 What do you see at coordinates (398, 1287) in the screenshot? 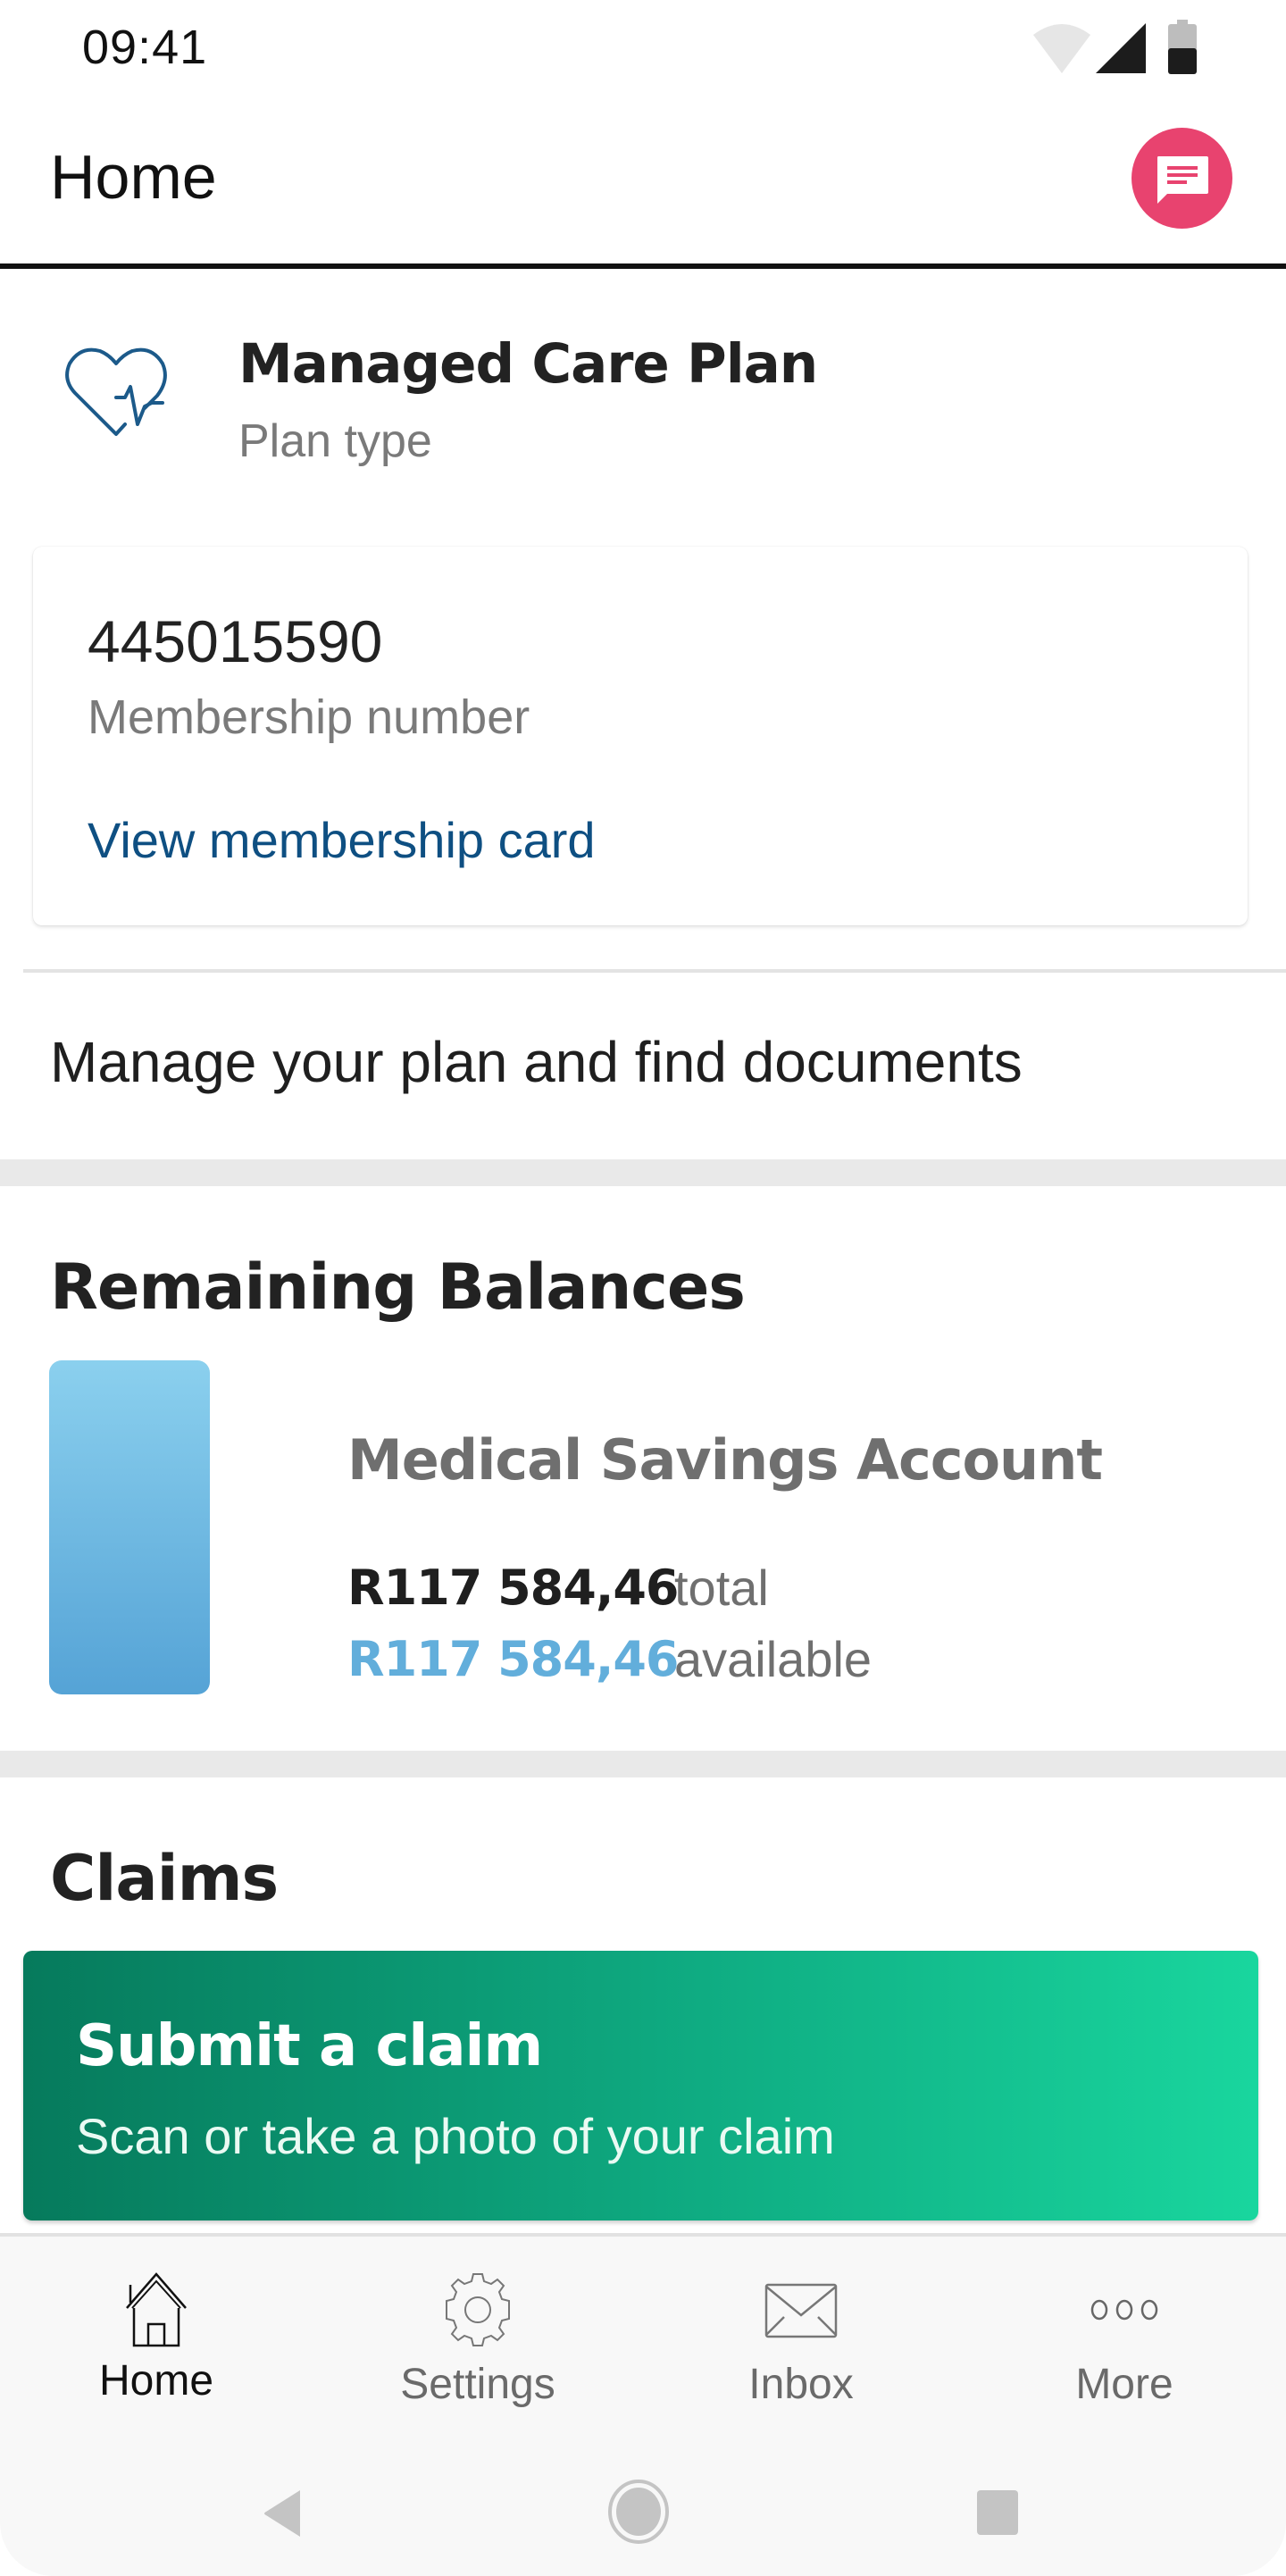
I see `section-title-balances: Remaining Balances` at bounding box center [398, 1287].